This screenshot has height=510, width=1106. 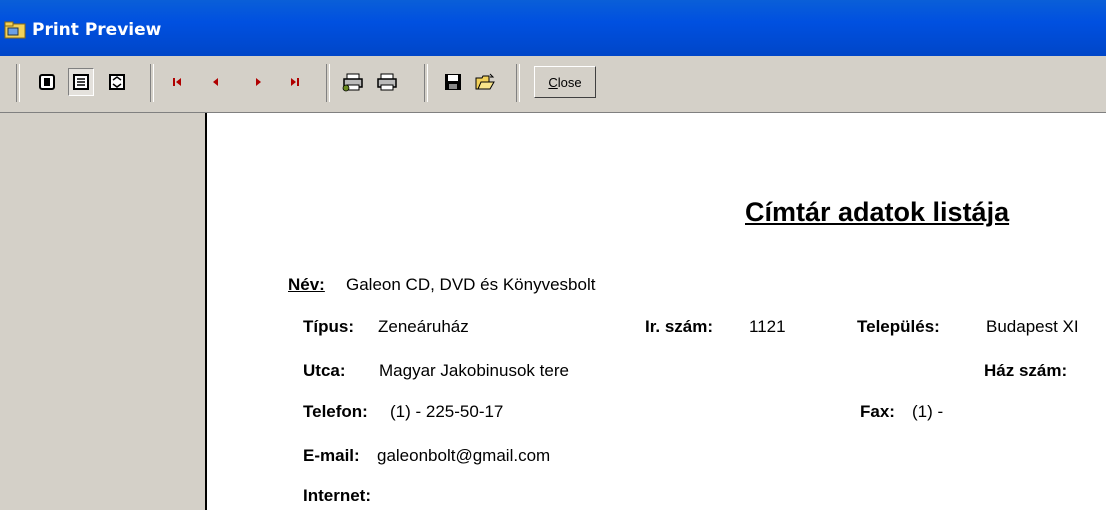 I want to click on print-setup-button, so click(x=353, y=82).